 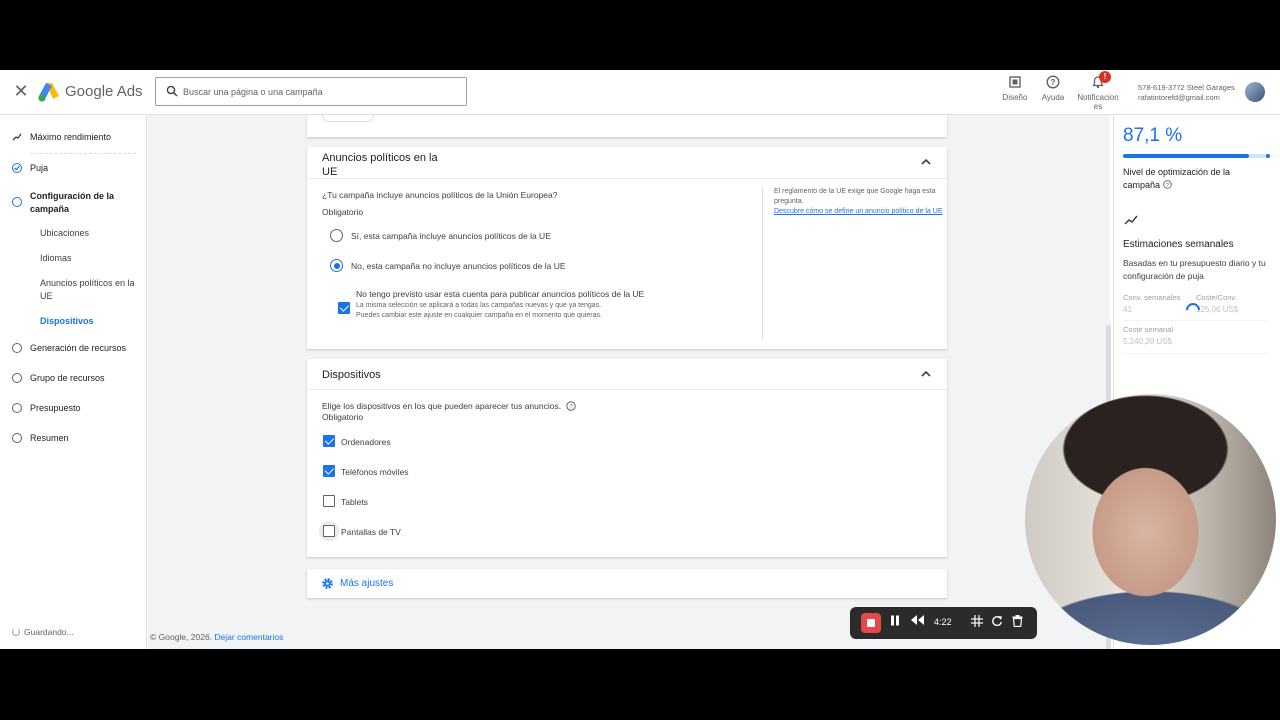 What do you see at coordinates (48, 92) in the screenshot?
I see `google-ads-logo` at bounding box center [48, 92].